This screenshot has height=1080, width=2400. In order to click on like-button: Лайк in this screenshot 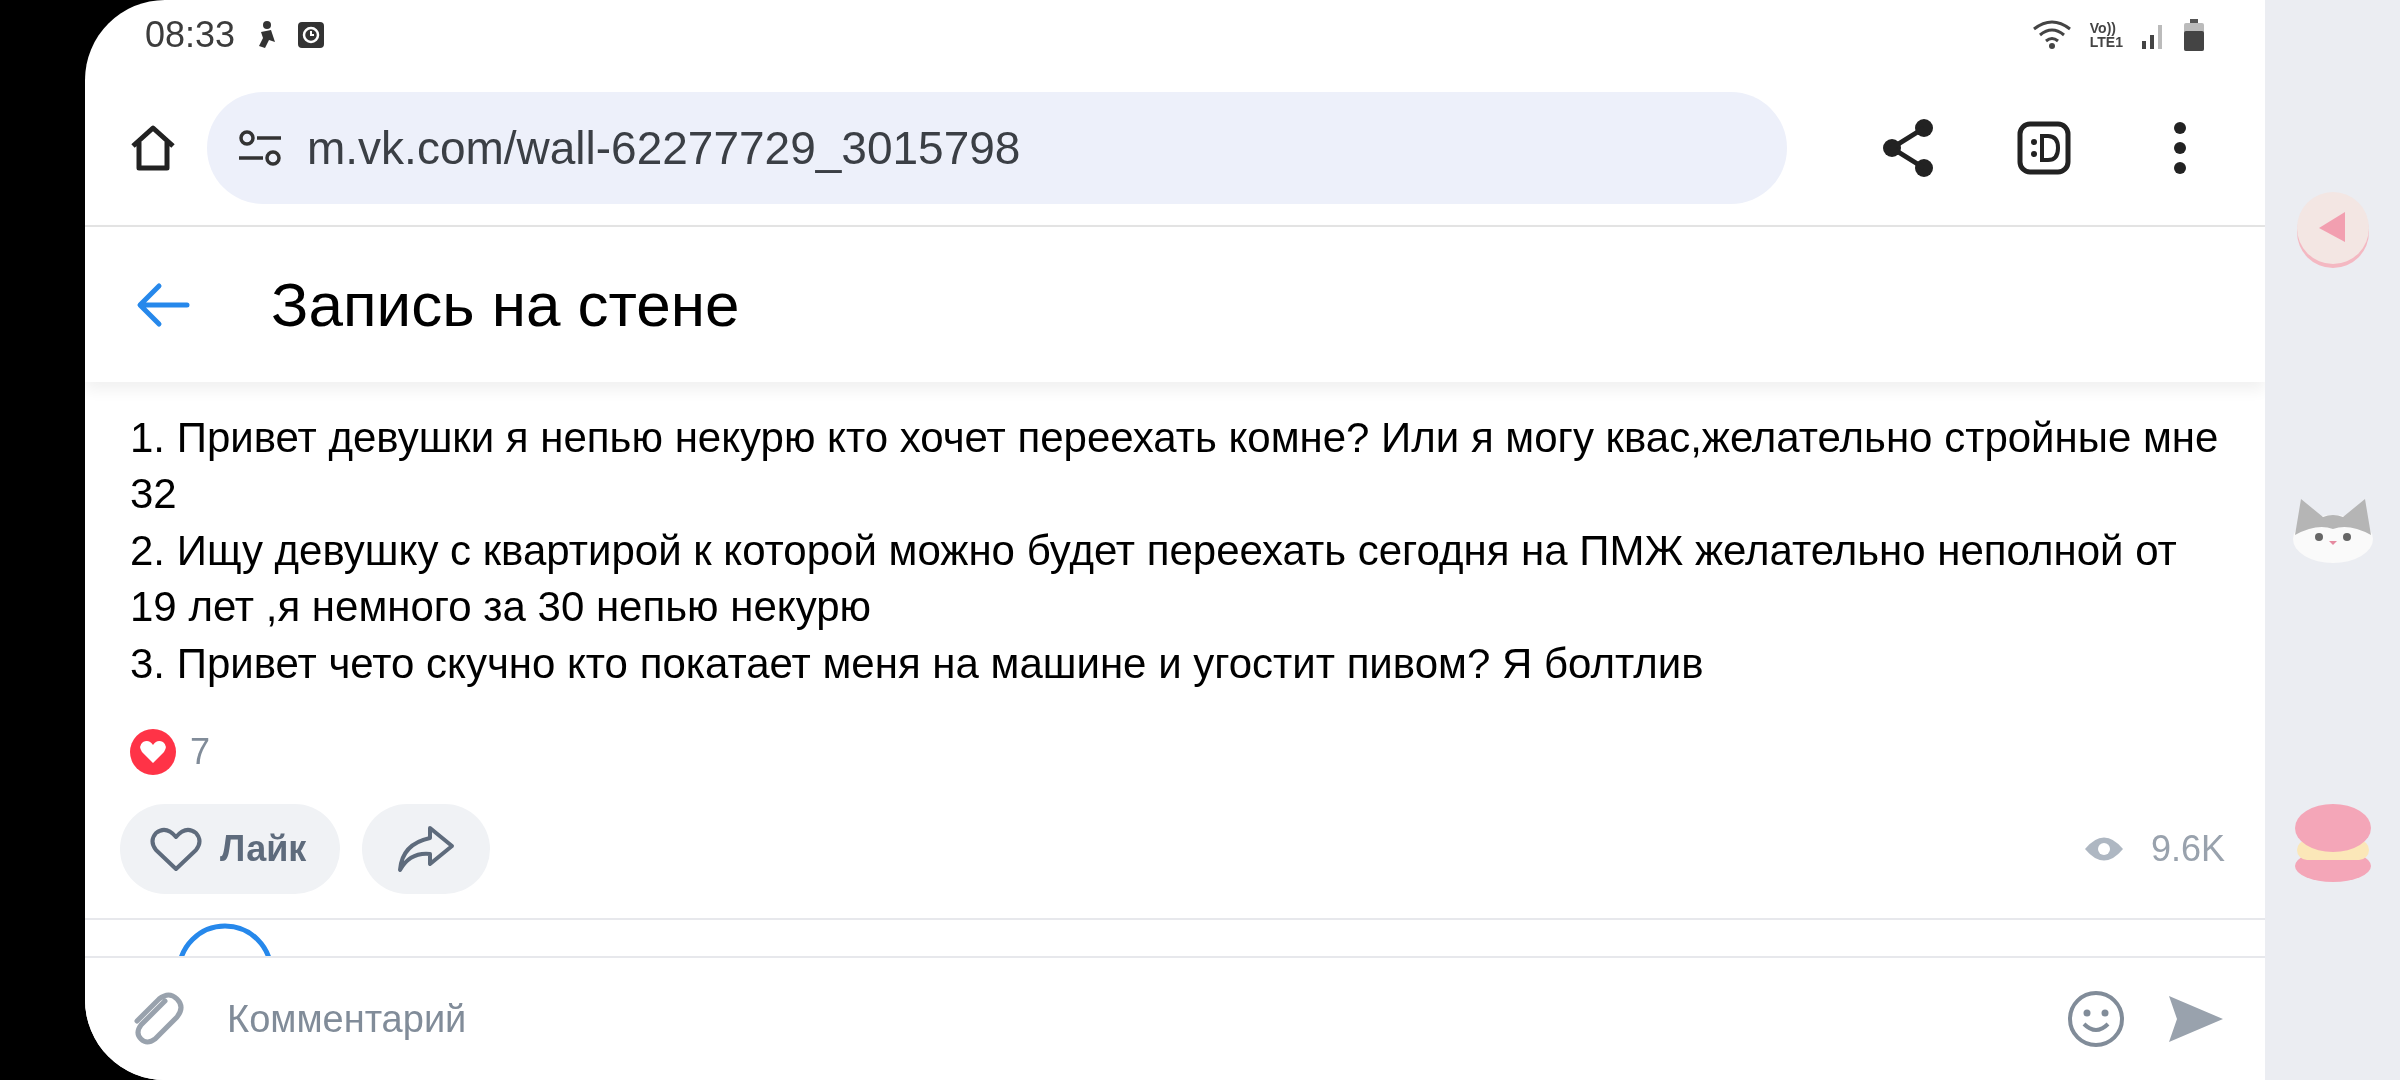, I will do `click(230, 849)`.